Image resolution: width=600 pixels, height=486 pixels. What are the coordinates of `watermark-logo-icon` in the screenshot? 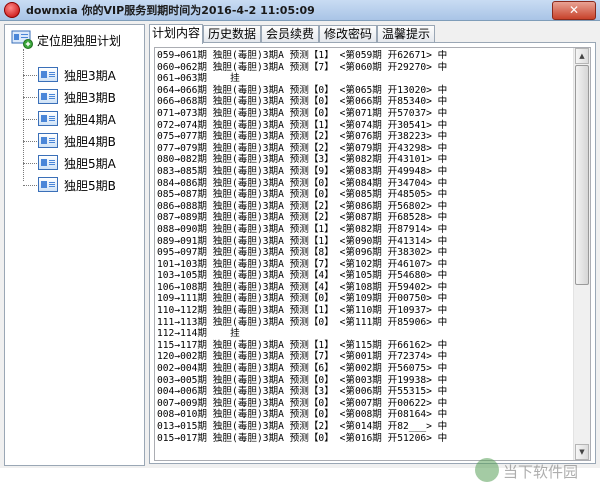 It's located at (487, 470).